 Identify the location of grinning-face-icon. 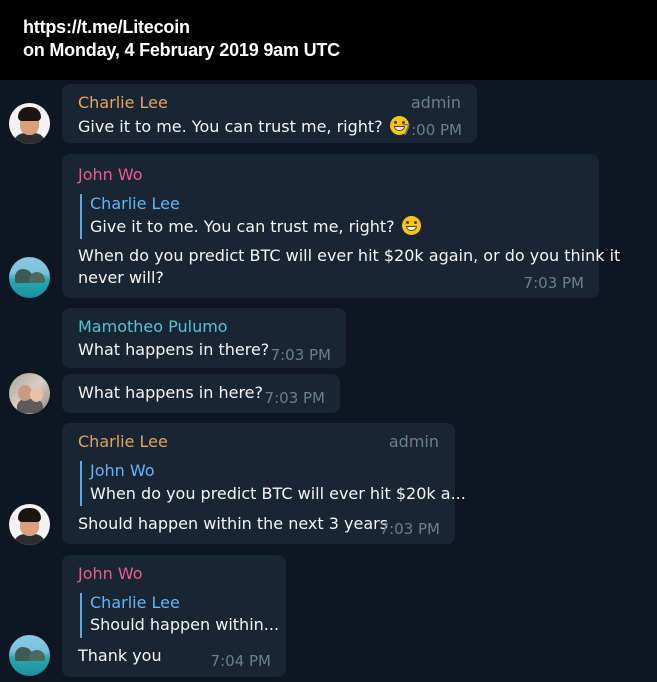
(411, 225).